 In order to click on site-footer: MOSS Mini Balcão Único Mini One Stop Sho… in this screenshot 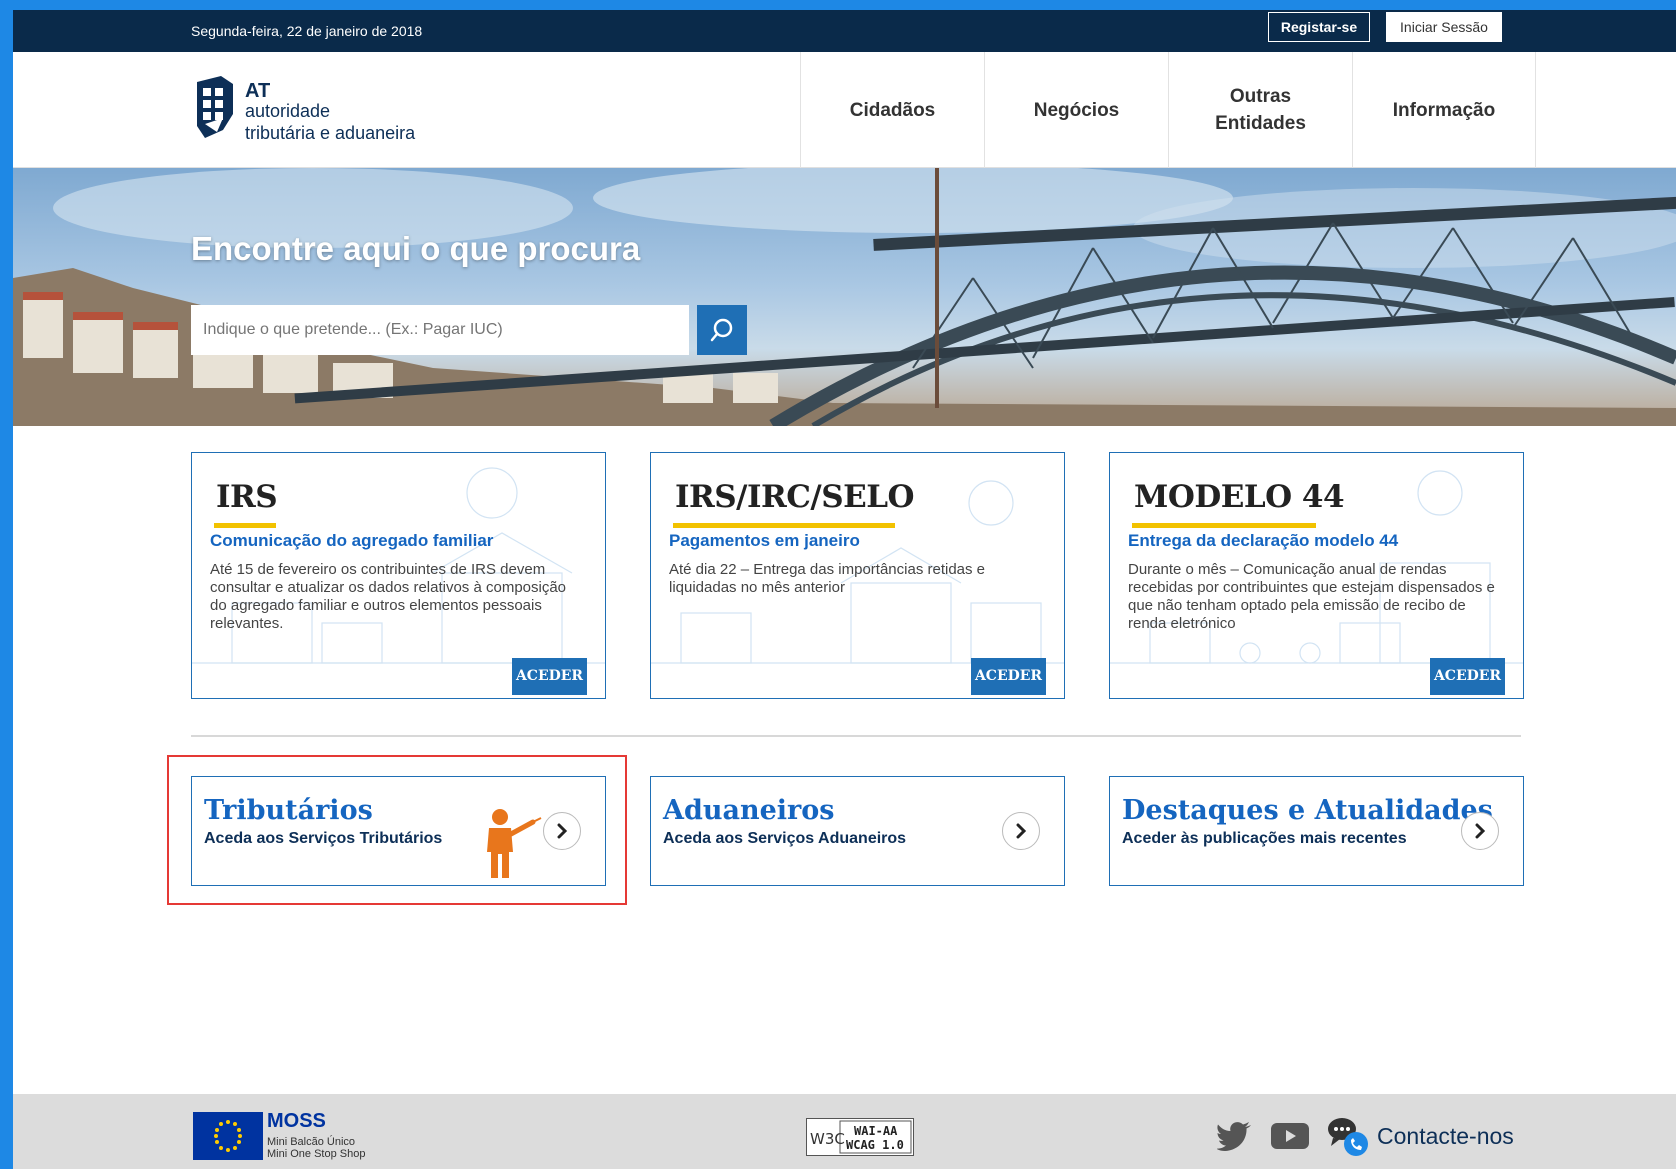, I will do `click(844, 1131)`.